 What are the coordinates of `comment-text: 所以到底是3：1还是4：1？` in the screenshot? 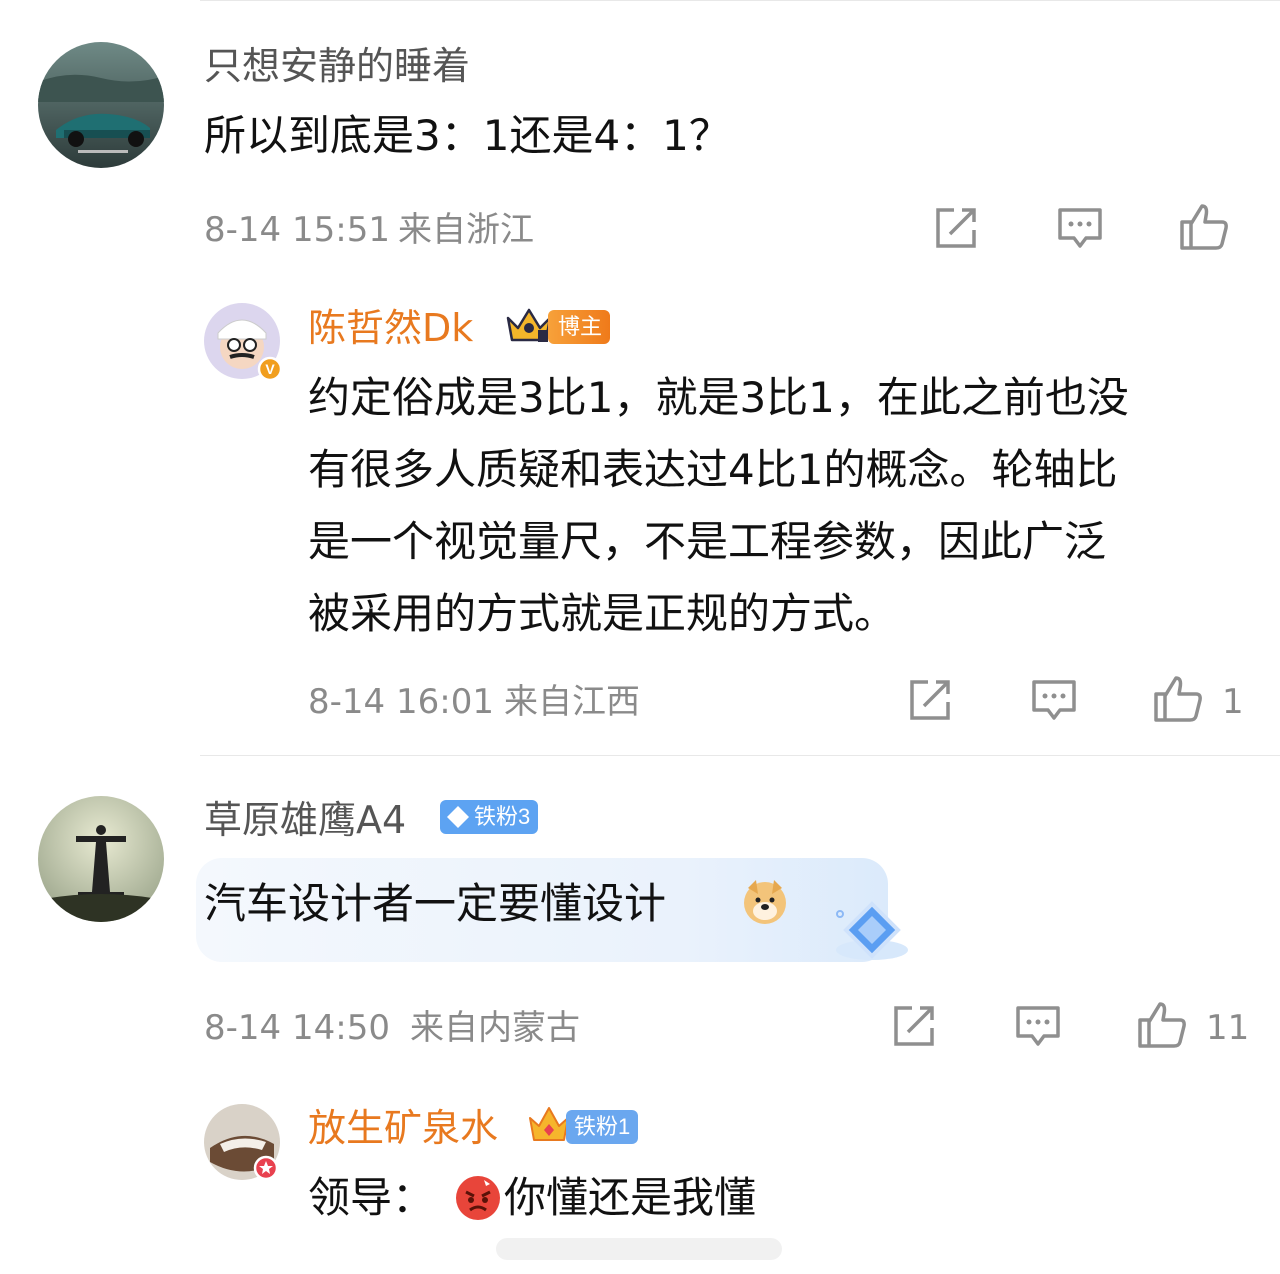 It's located at (467, 135).